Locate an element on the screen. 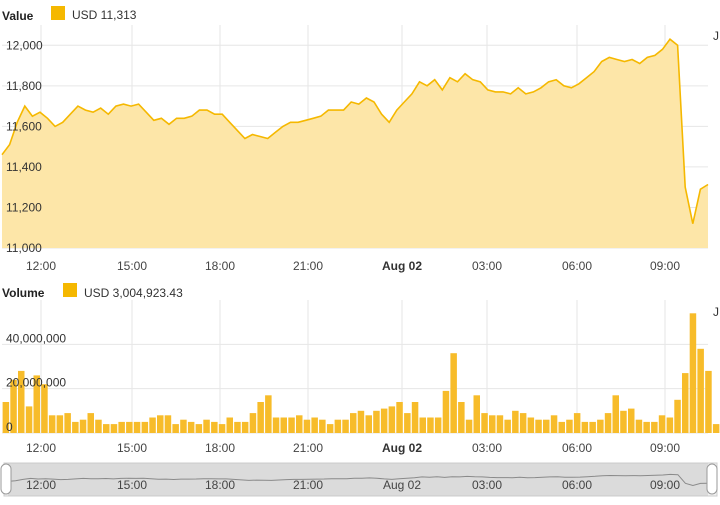  volume-panel-title: Volume is located at coordinates (23, 293).